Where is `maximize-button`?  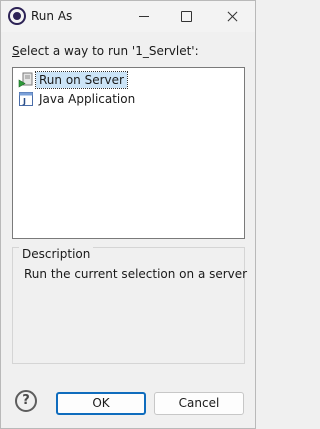 maximize-button is located at coordinates (187, 16).